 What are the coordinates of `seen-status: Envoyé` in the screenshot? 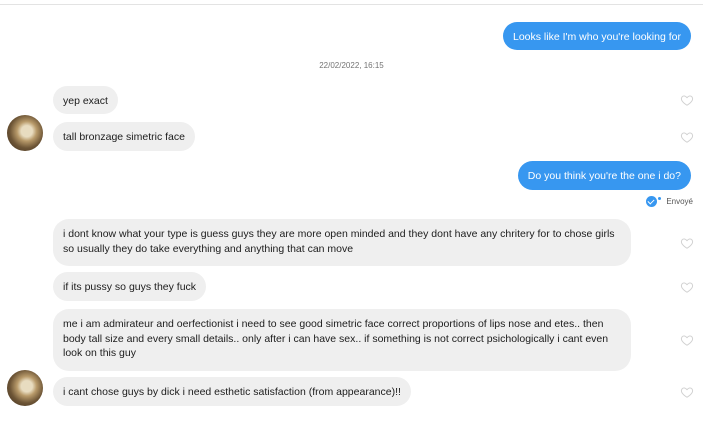 It's located at (669, 201).